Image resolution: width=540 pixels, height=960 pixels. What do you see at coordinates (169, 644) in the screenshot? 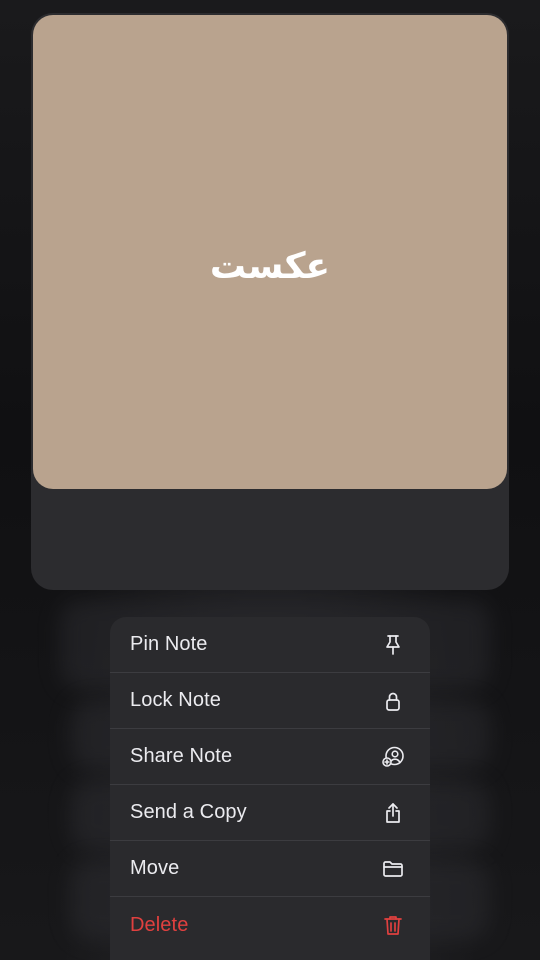
I see `menu-item-label: Pin Note` at bounding box center [169, 644].